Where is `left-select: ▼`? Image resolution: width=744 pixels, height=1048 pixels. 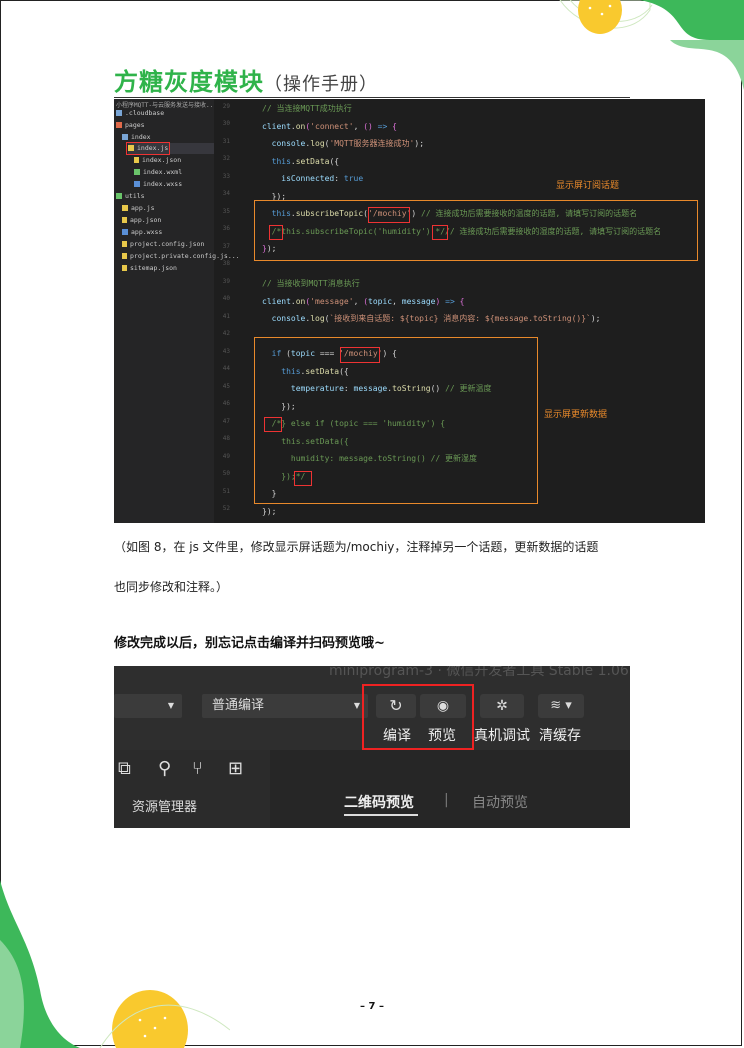 left-select: ▼ is located at coordinates (148, 706).